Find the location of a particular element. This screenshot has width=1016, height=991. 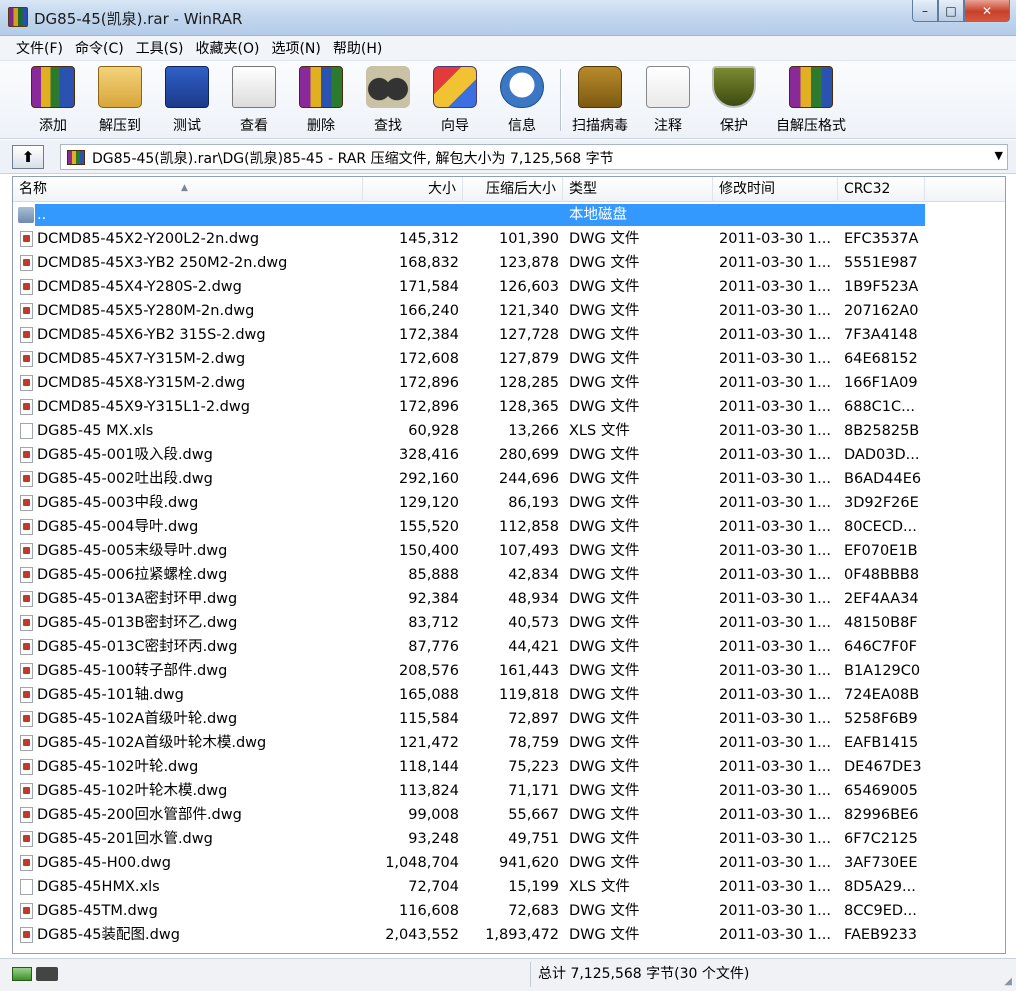

parent-folder-row: .. 本地磁盘 is located at coordinates (509, 215).